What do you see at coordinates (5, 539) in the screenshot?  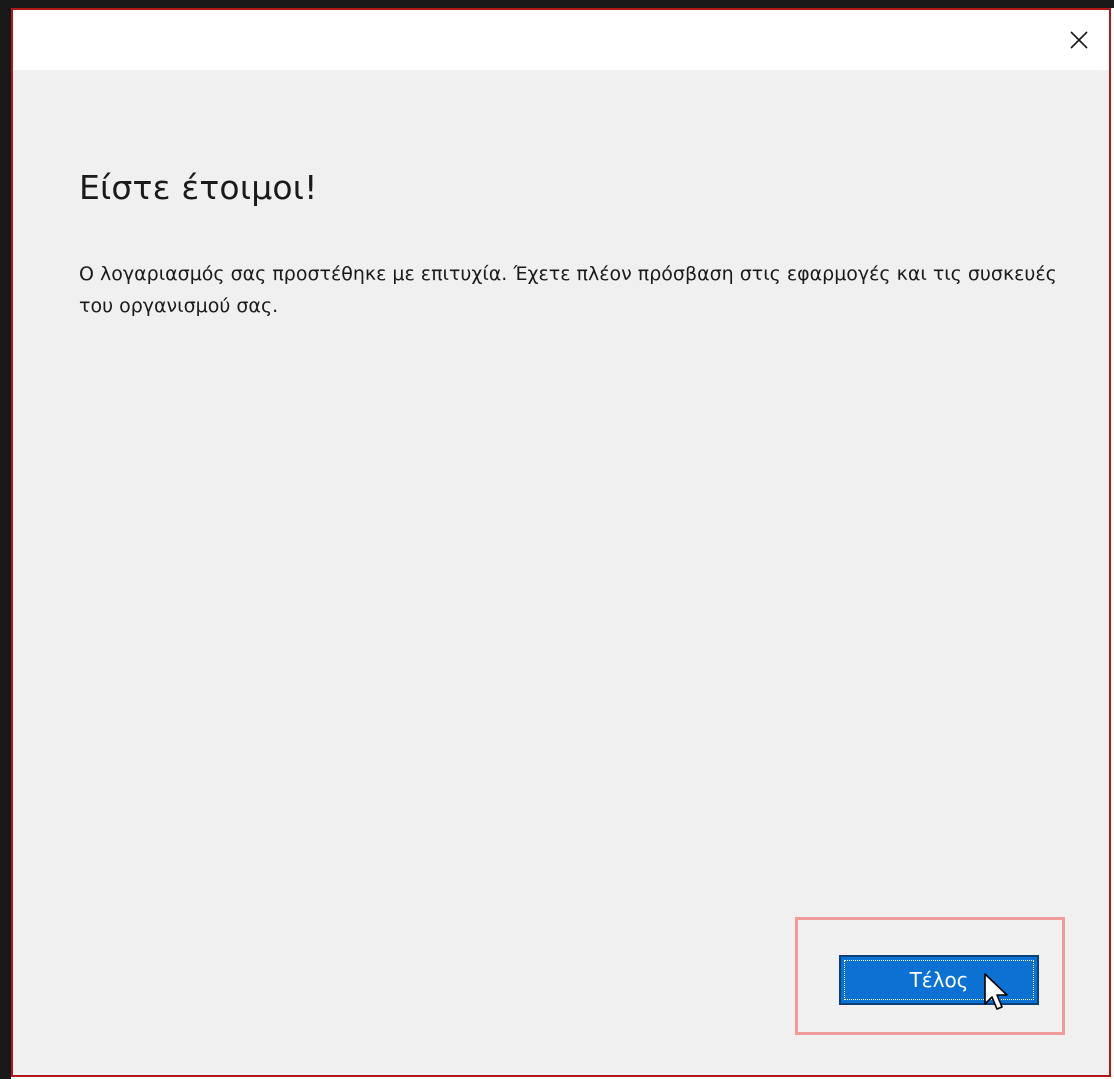 I see `window-left-edge` at bounding box center [5, 539].